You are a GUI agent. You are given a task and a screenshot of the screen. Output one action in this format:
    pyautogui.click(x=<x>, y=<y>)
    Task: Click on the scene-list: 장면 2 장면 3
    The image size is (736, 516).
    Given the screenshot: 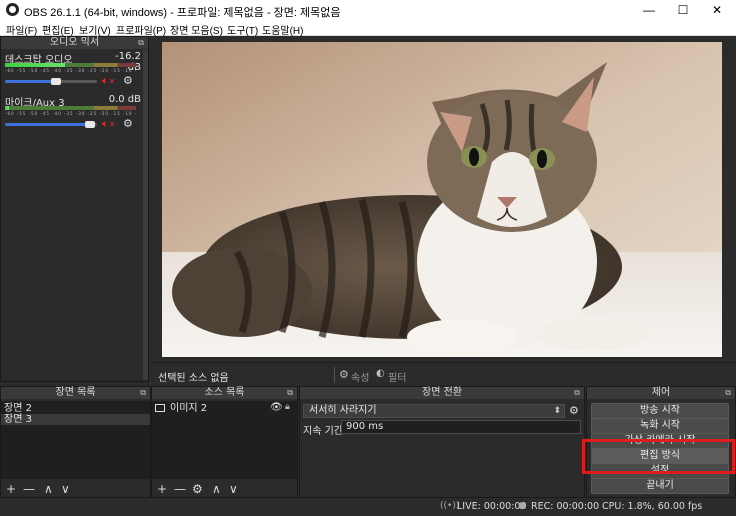 What is the action you would take?
    pyautogui.click(x=75, y=440)
    